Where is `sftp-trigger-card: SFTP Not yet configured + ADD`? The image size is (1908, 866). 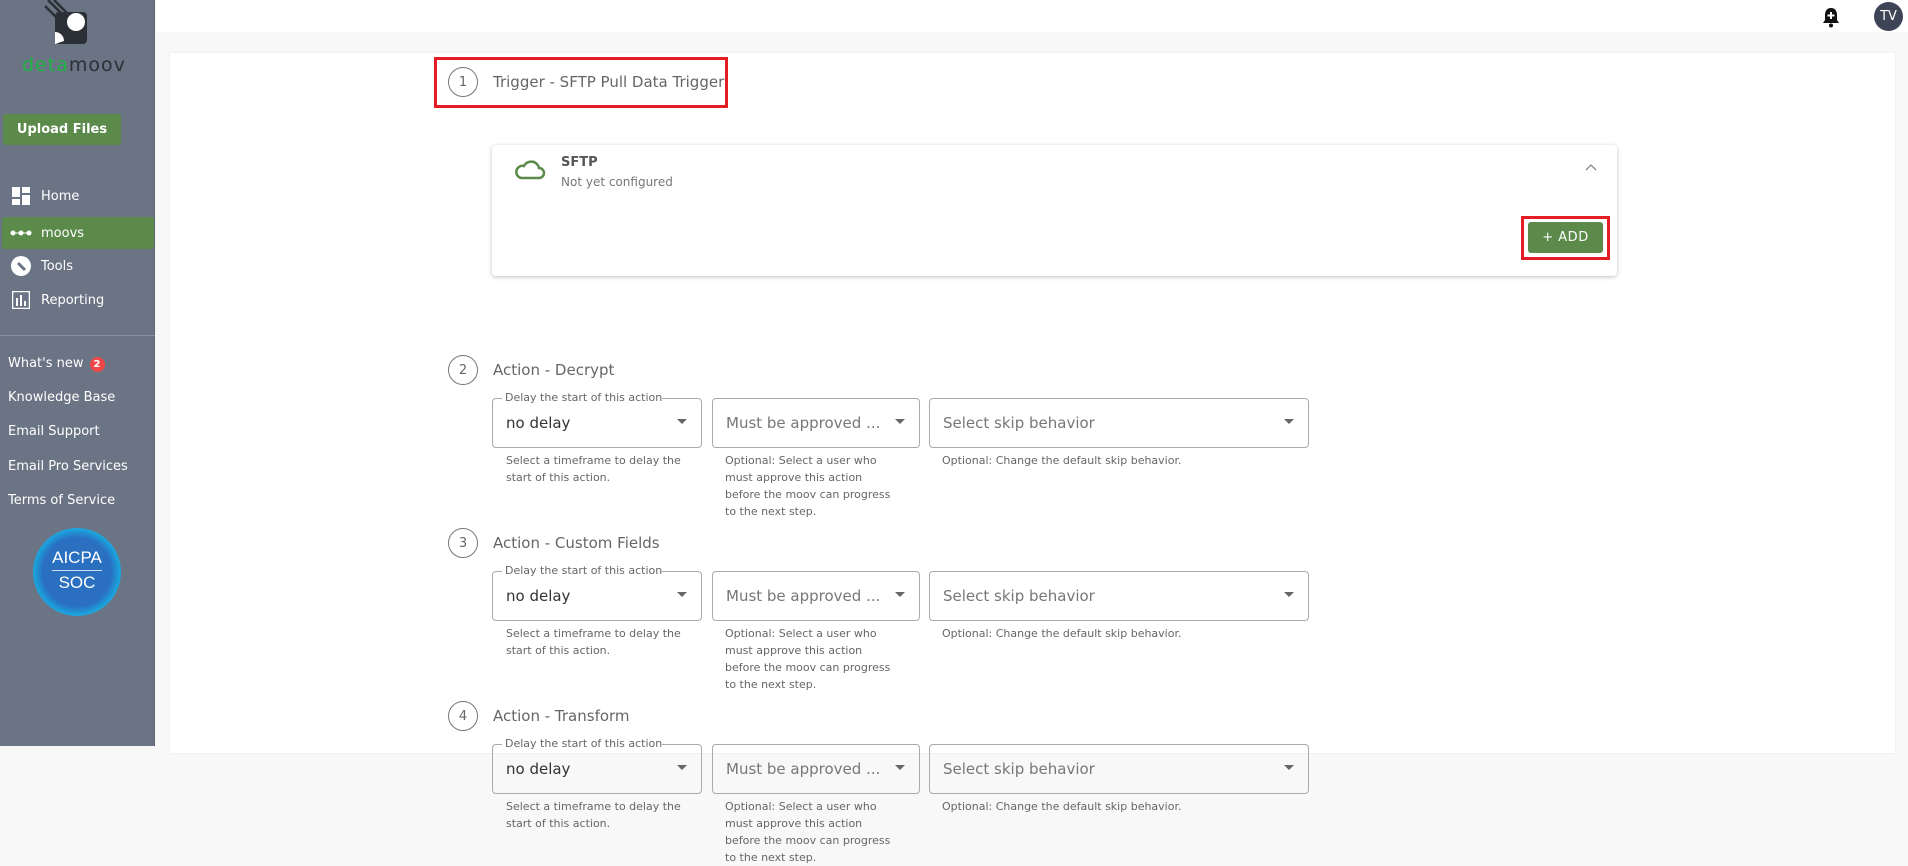
sftp-trigger-card: SFTP Not yet configured + ADD is located at coordinates (1054, 210).